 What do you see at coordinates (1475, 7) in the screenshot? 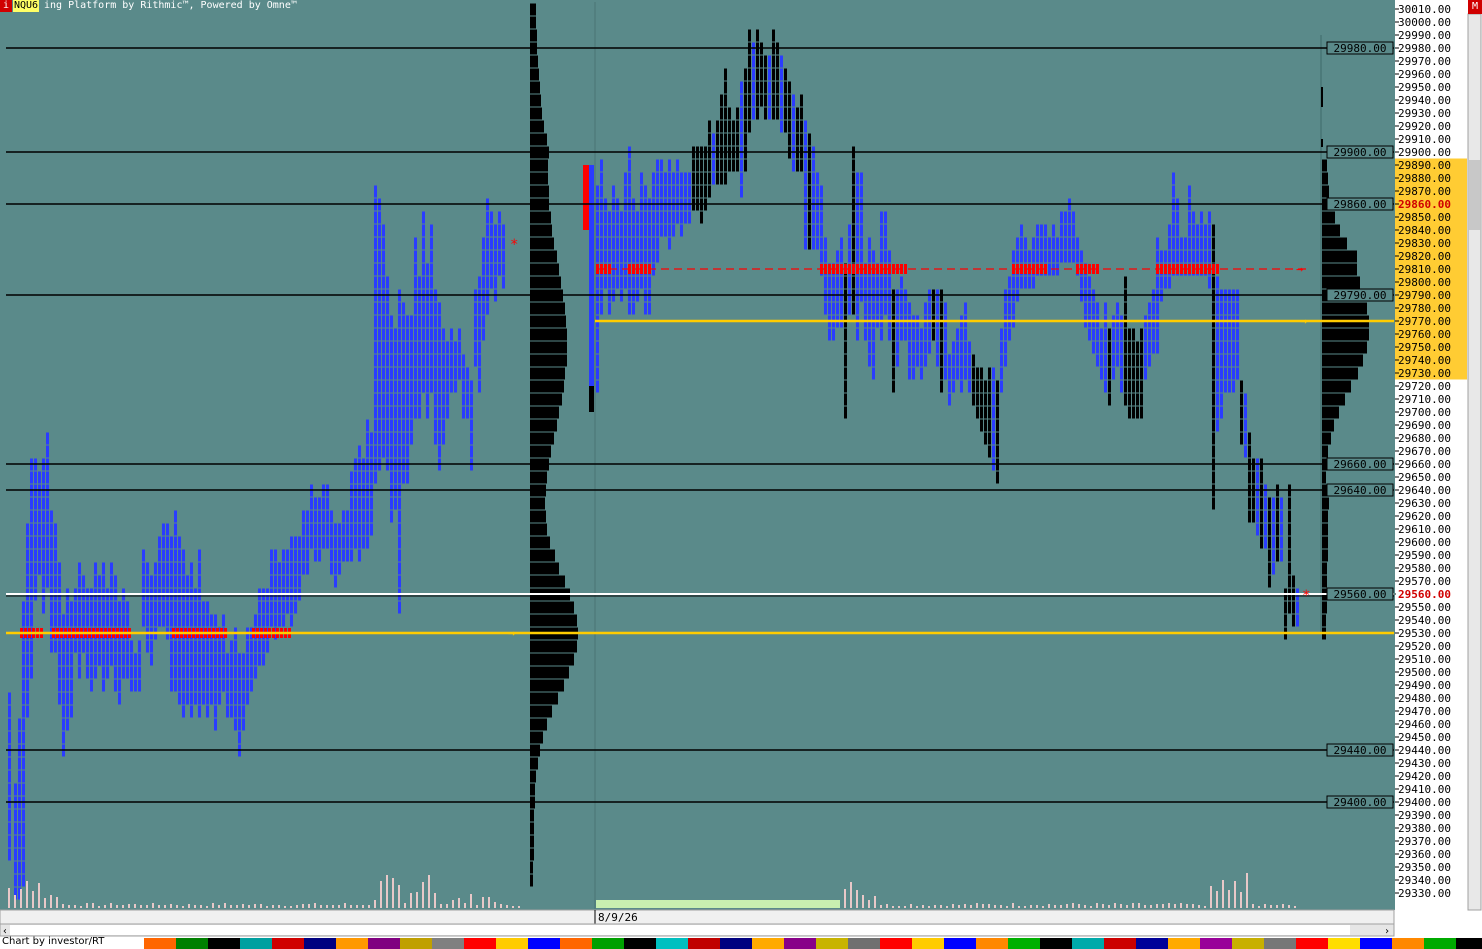
I see `menu-badge: M` at bounding box center [1475, 7].